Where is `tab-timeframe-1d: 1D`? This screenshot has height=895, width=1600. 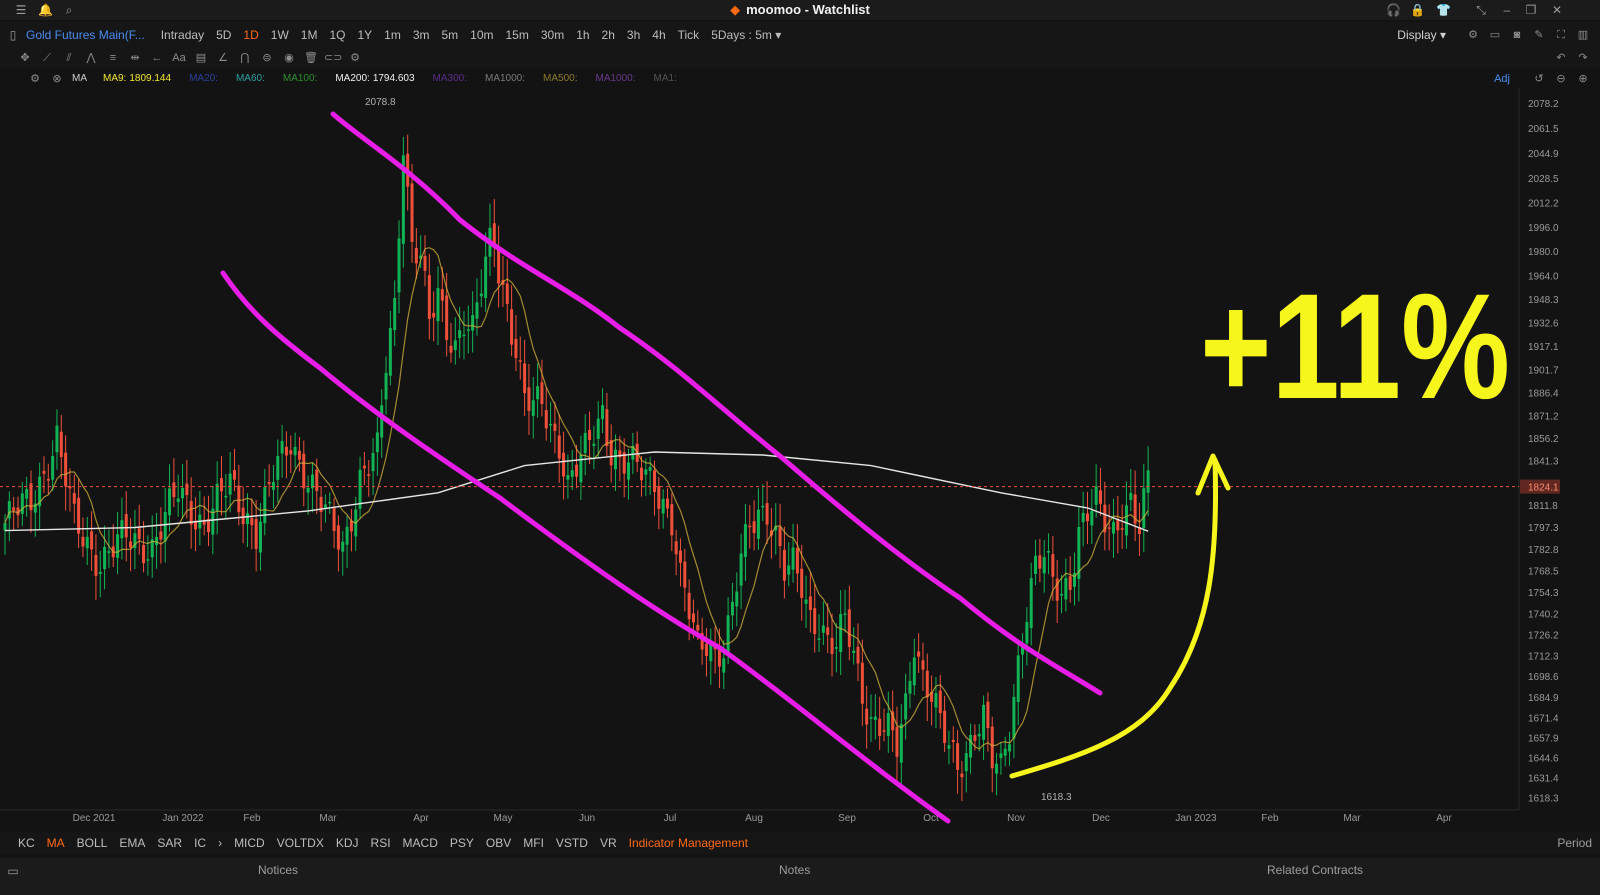 tab-timeframe-1d: 1D is located at coordinates (250, 35).